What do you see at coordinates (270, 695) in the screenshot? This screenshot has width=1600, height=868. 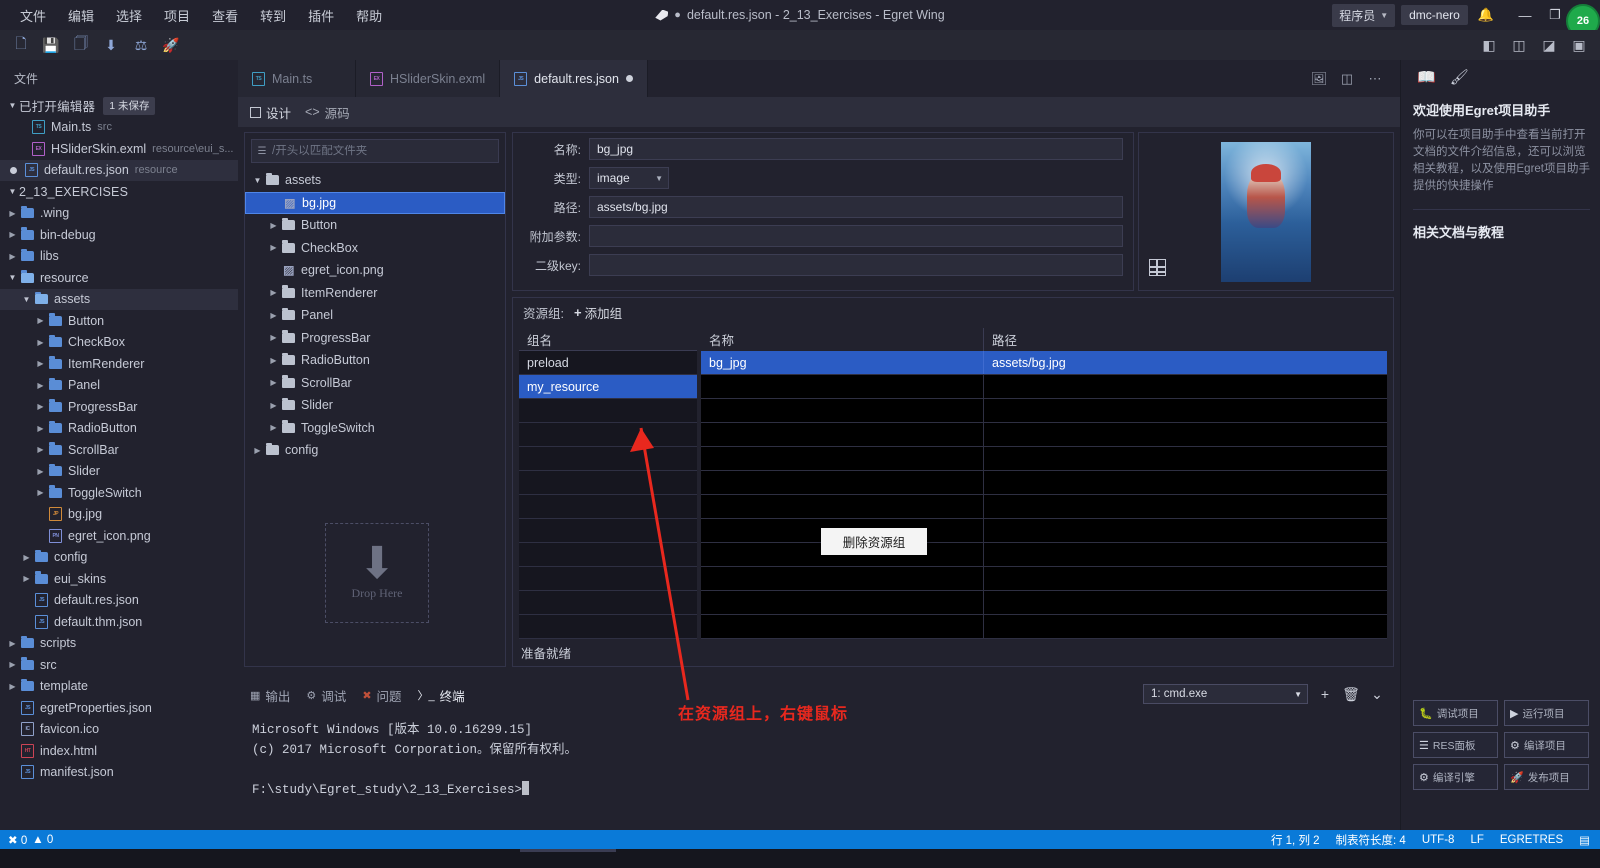 I see `tab-output: ▦ 输出` at bounding box center [270, 695].